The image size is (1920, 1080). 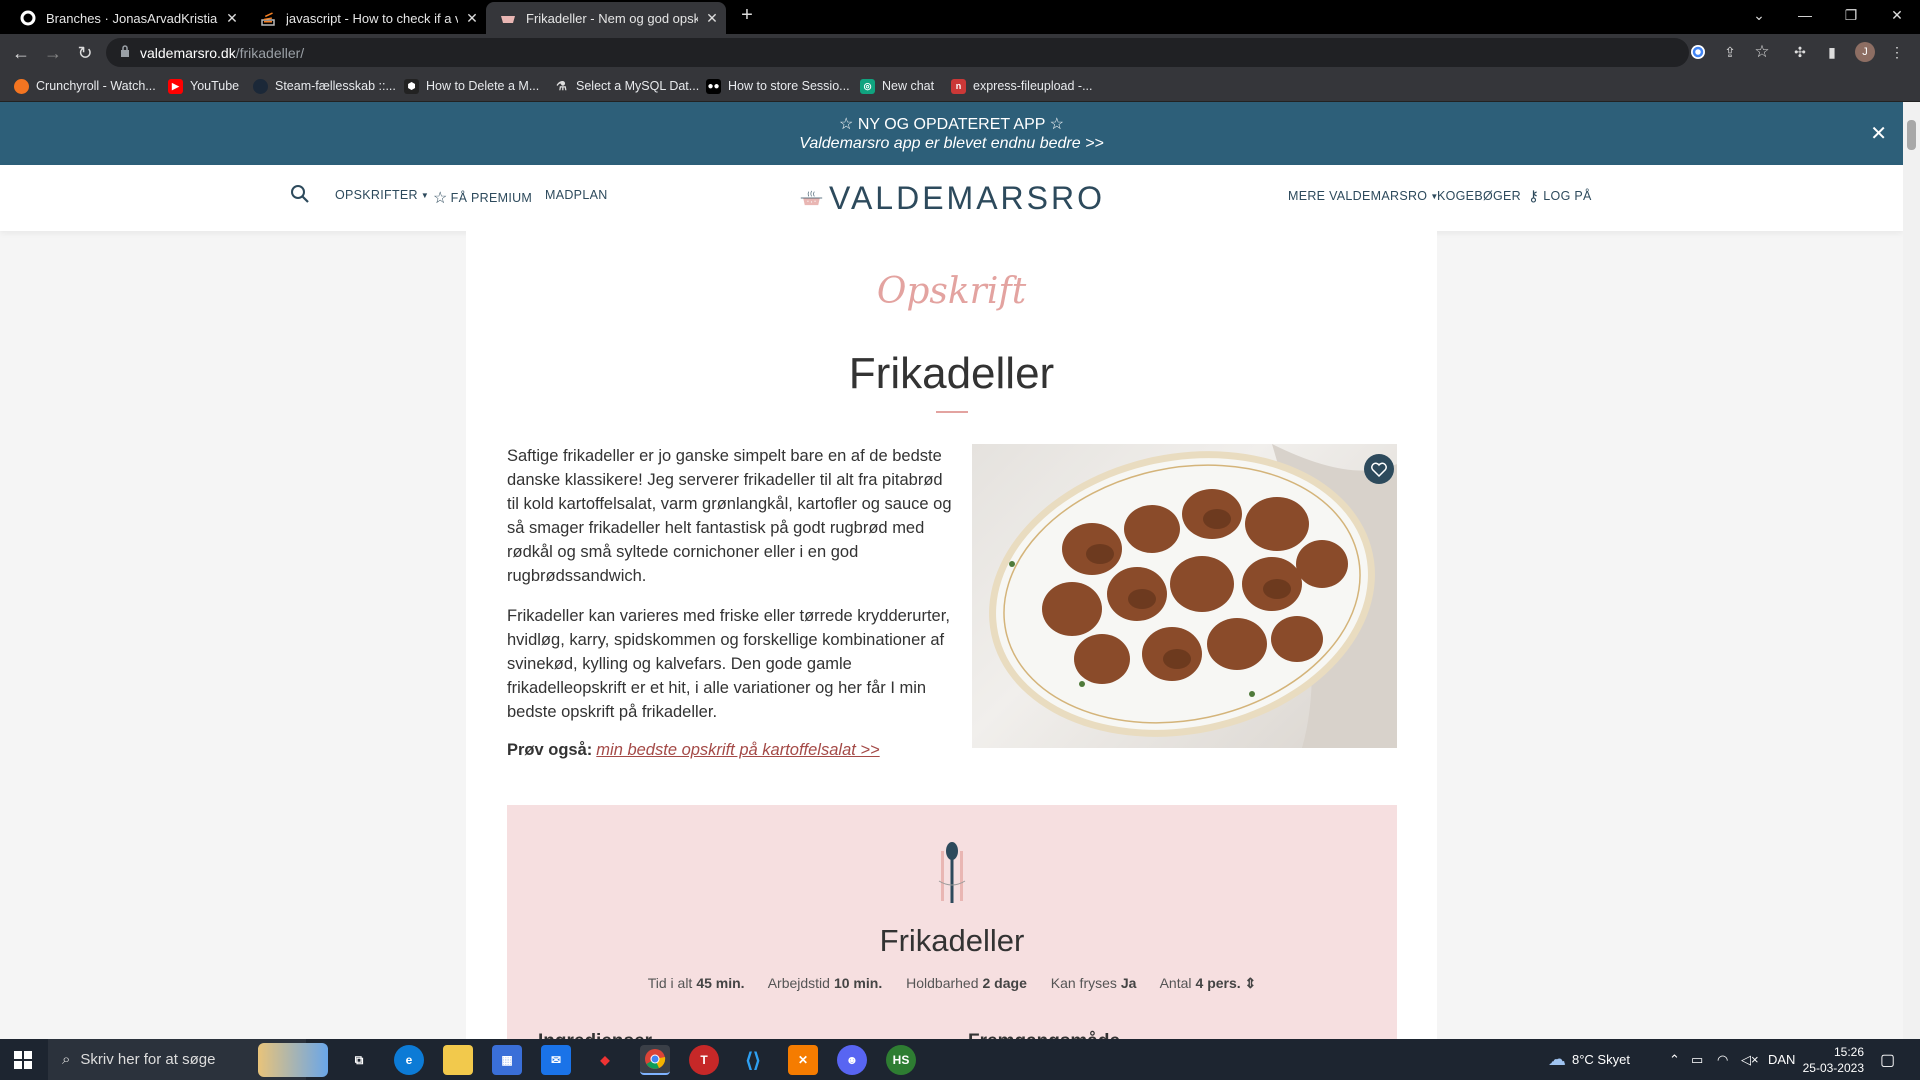 I want to click on meatballs-image, so click(x=1193, y=596).